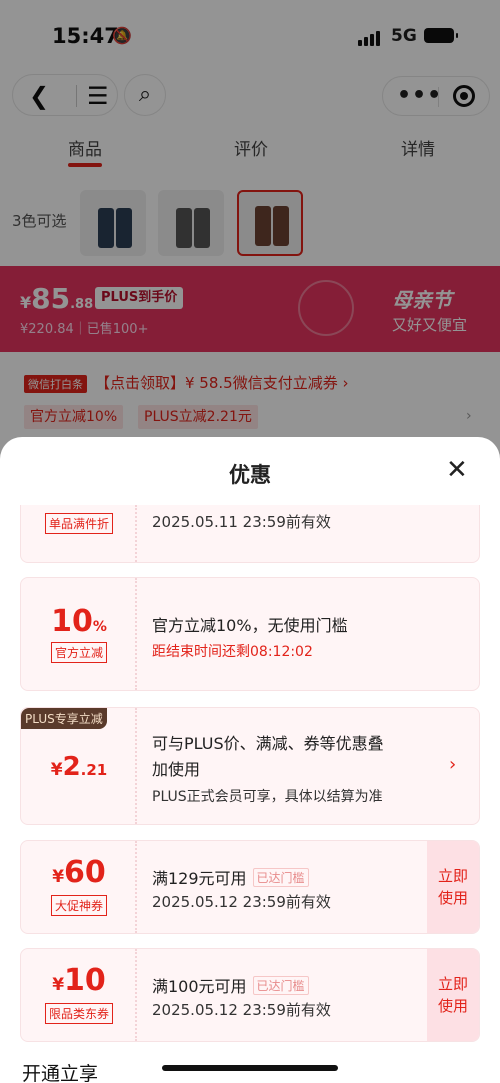 This screenshot has height=1083, width=500. I want to click on coupon-description-2: 加使用, so click(176, 769).